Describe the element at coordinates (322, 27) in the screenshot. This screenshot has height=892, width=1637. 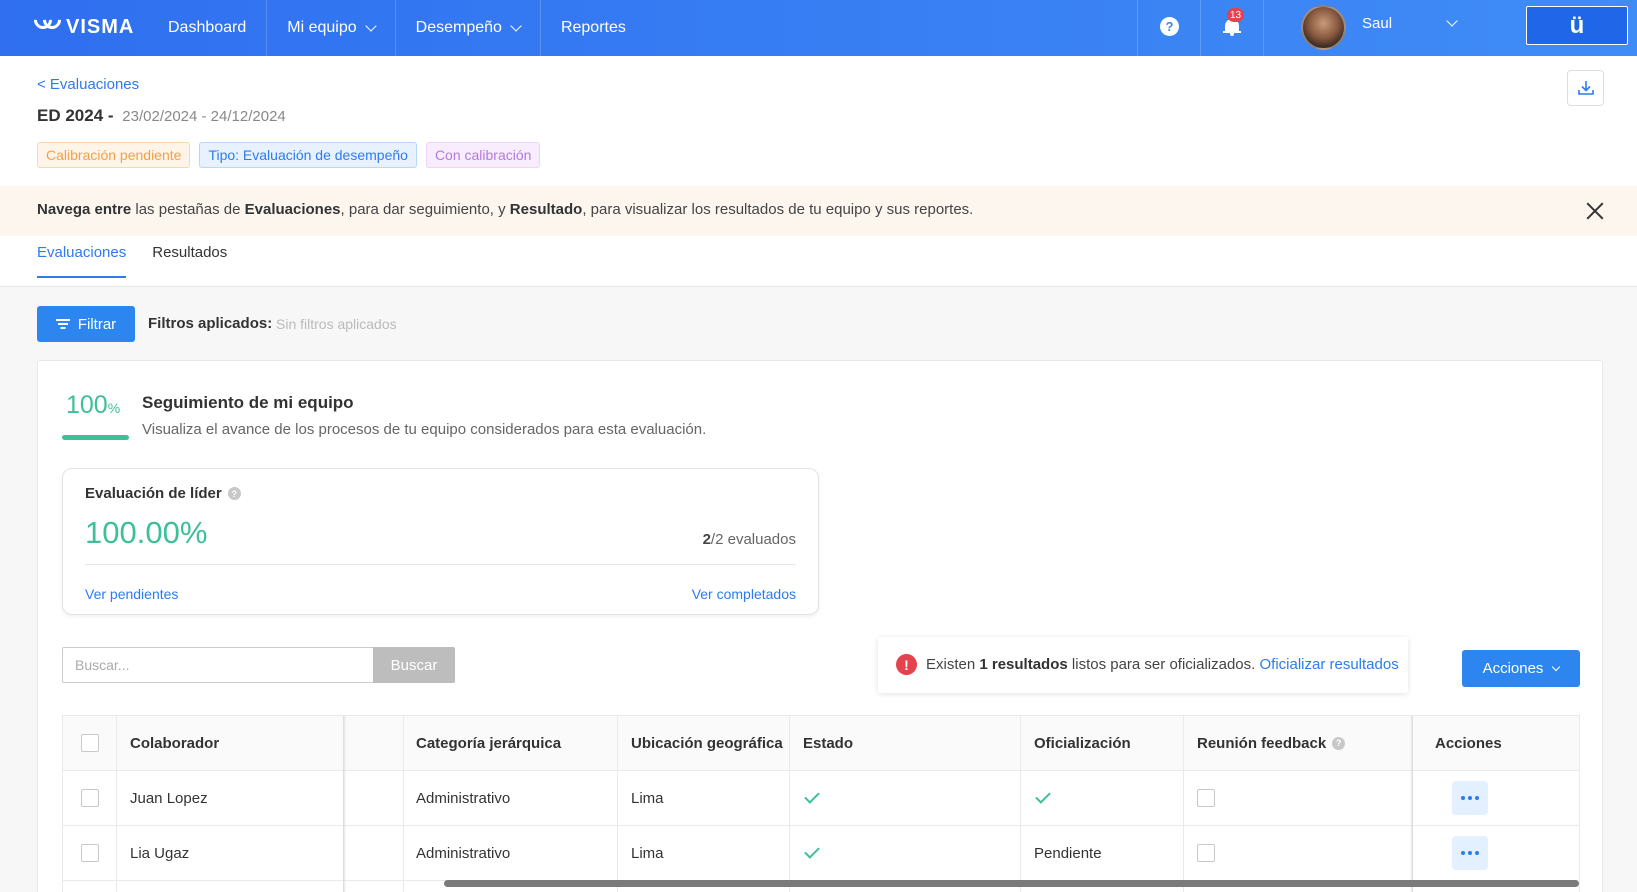
I see `nav-item-label: Mi equipo` at that location.